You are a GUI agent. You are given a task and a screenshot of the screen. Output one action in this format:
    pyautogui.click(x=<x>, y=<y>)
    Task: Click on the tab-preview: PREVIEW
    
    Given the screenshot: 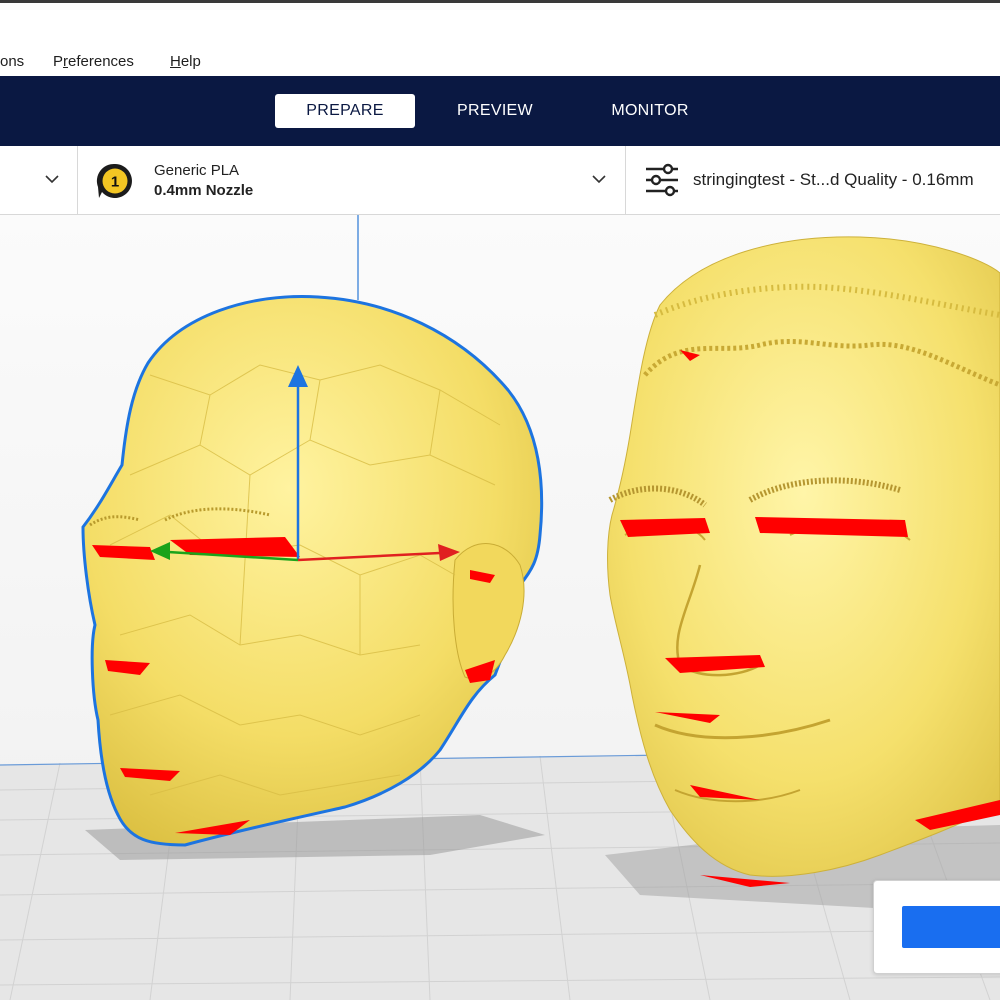 What is the action you would take?
    pyautogui.click(x=495, y=111)
    